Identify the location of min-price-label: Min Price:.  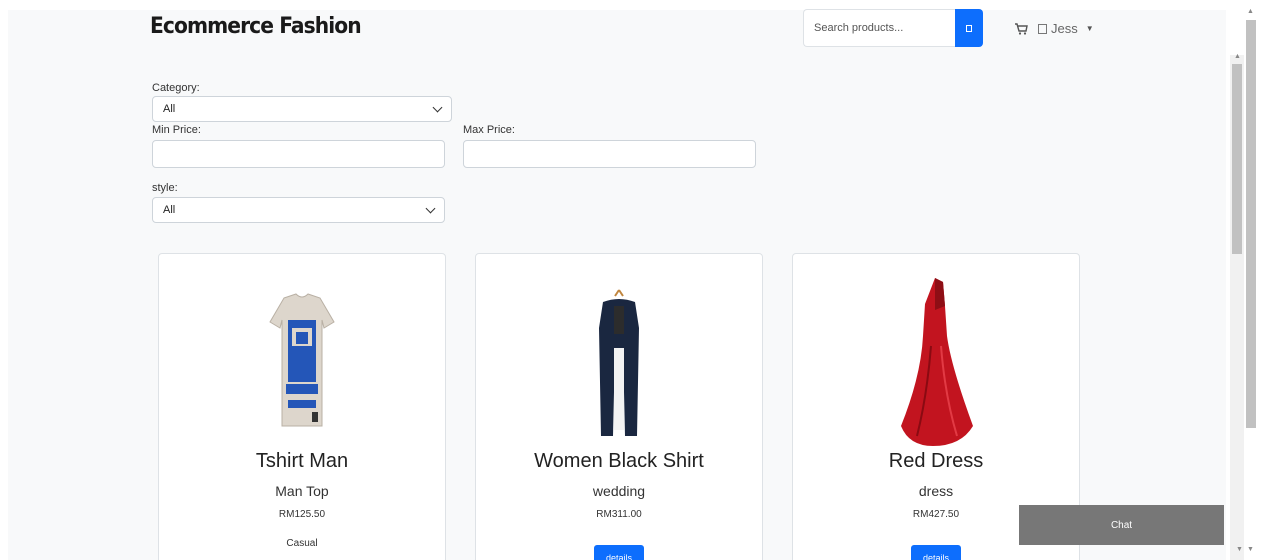
(176, 130).